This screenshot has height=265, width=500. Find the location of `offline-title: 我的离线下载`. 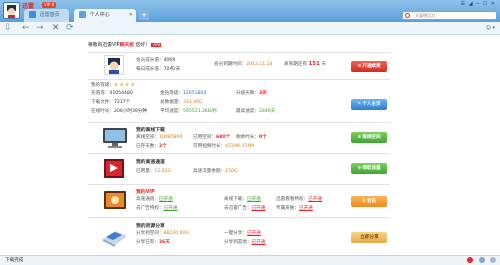

offline-title: 我的离线下载 is located at coordinates (150, 130).